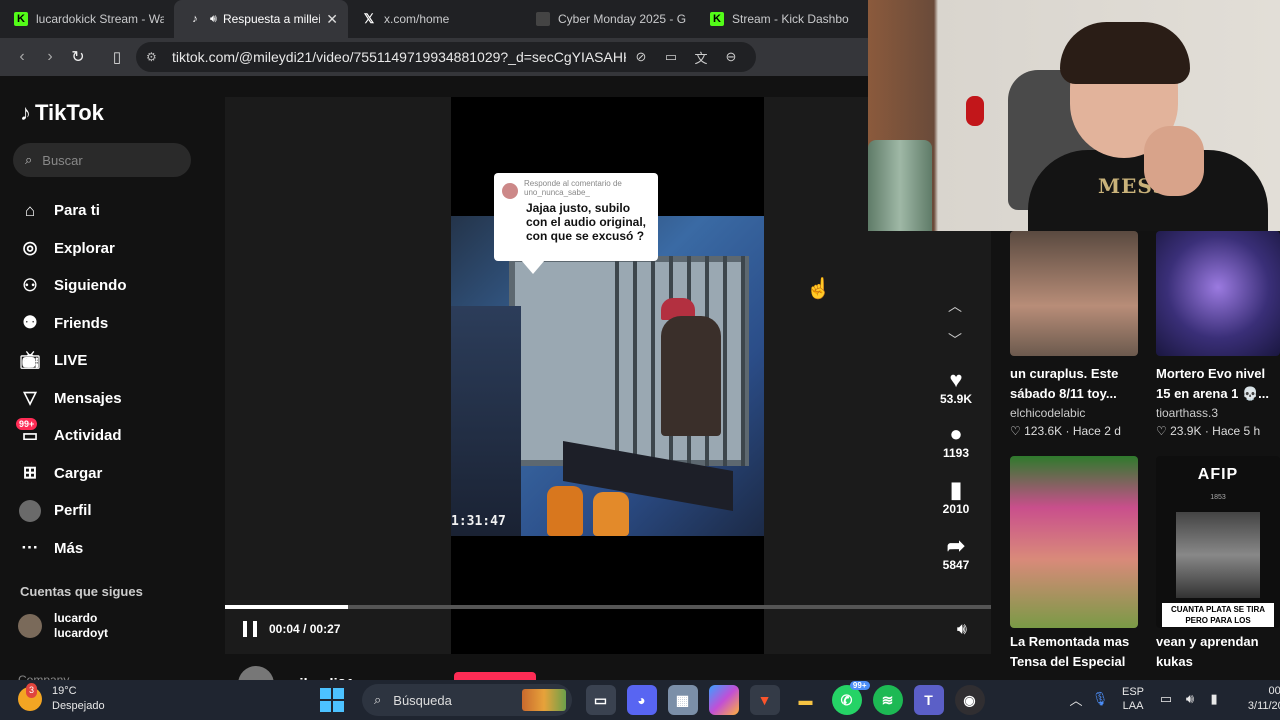  I want to click on sidebar-item-mas: ··· Más, so click(118, 549).